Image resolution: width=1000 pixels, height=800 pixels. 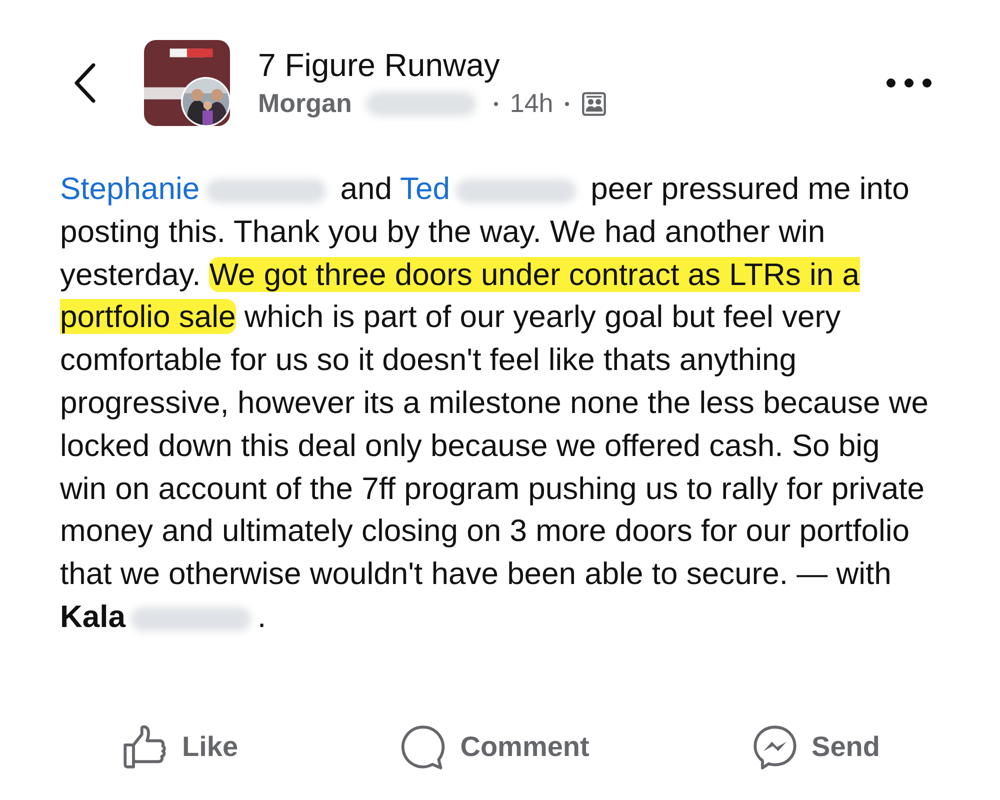 What do you see at coordinates (816, 747) in the screenshot?
I see `action-button: Send` at bounding box center [816, 747].